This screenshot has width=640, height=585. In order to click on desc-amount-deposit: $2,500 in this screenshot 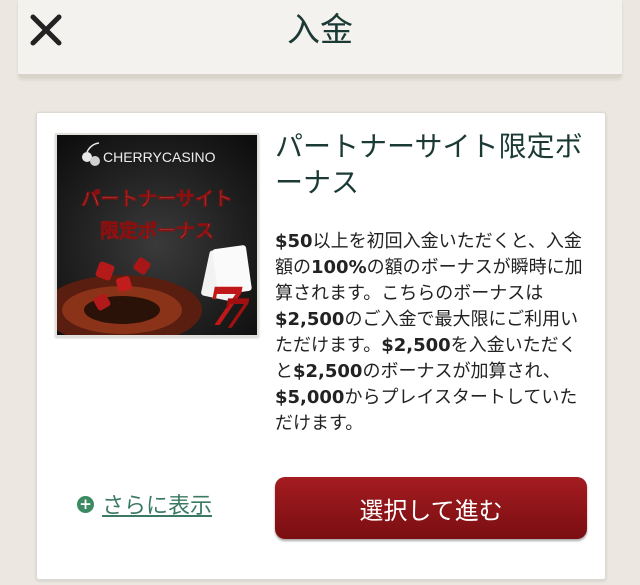, I will do `click(416, 345)`.